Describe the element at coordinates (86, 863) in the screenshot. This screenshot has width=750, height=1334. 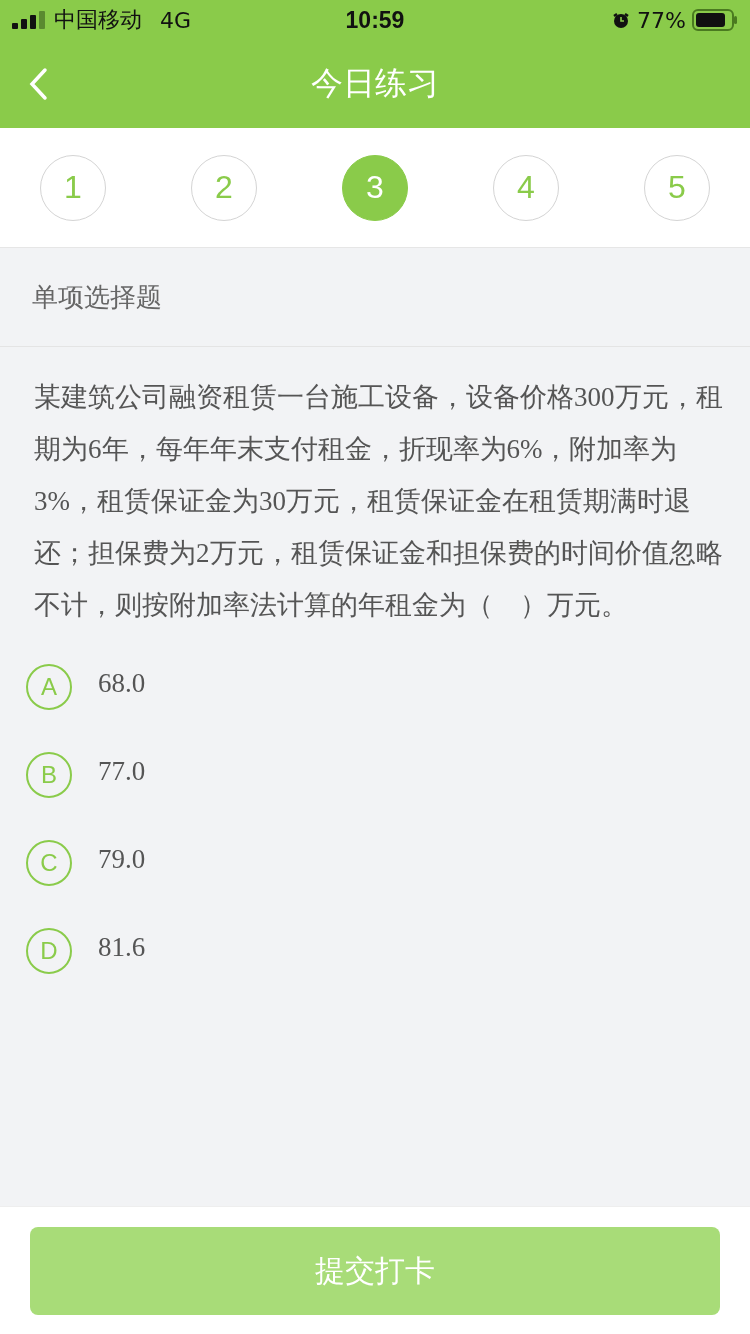
I see `answer-option: C 79.0` at that location.